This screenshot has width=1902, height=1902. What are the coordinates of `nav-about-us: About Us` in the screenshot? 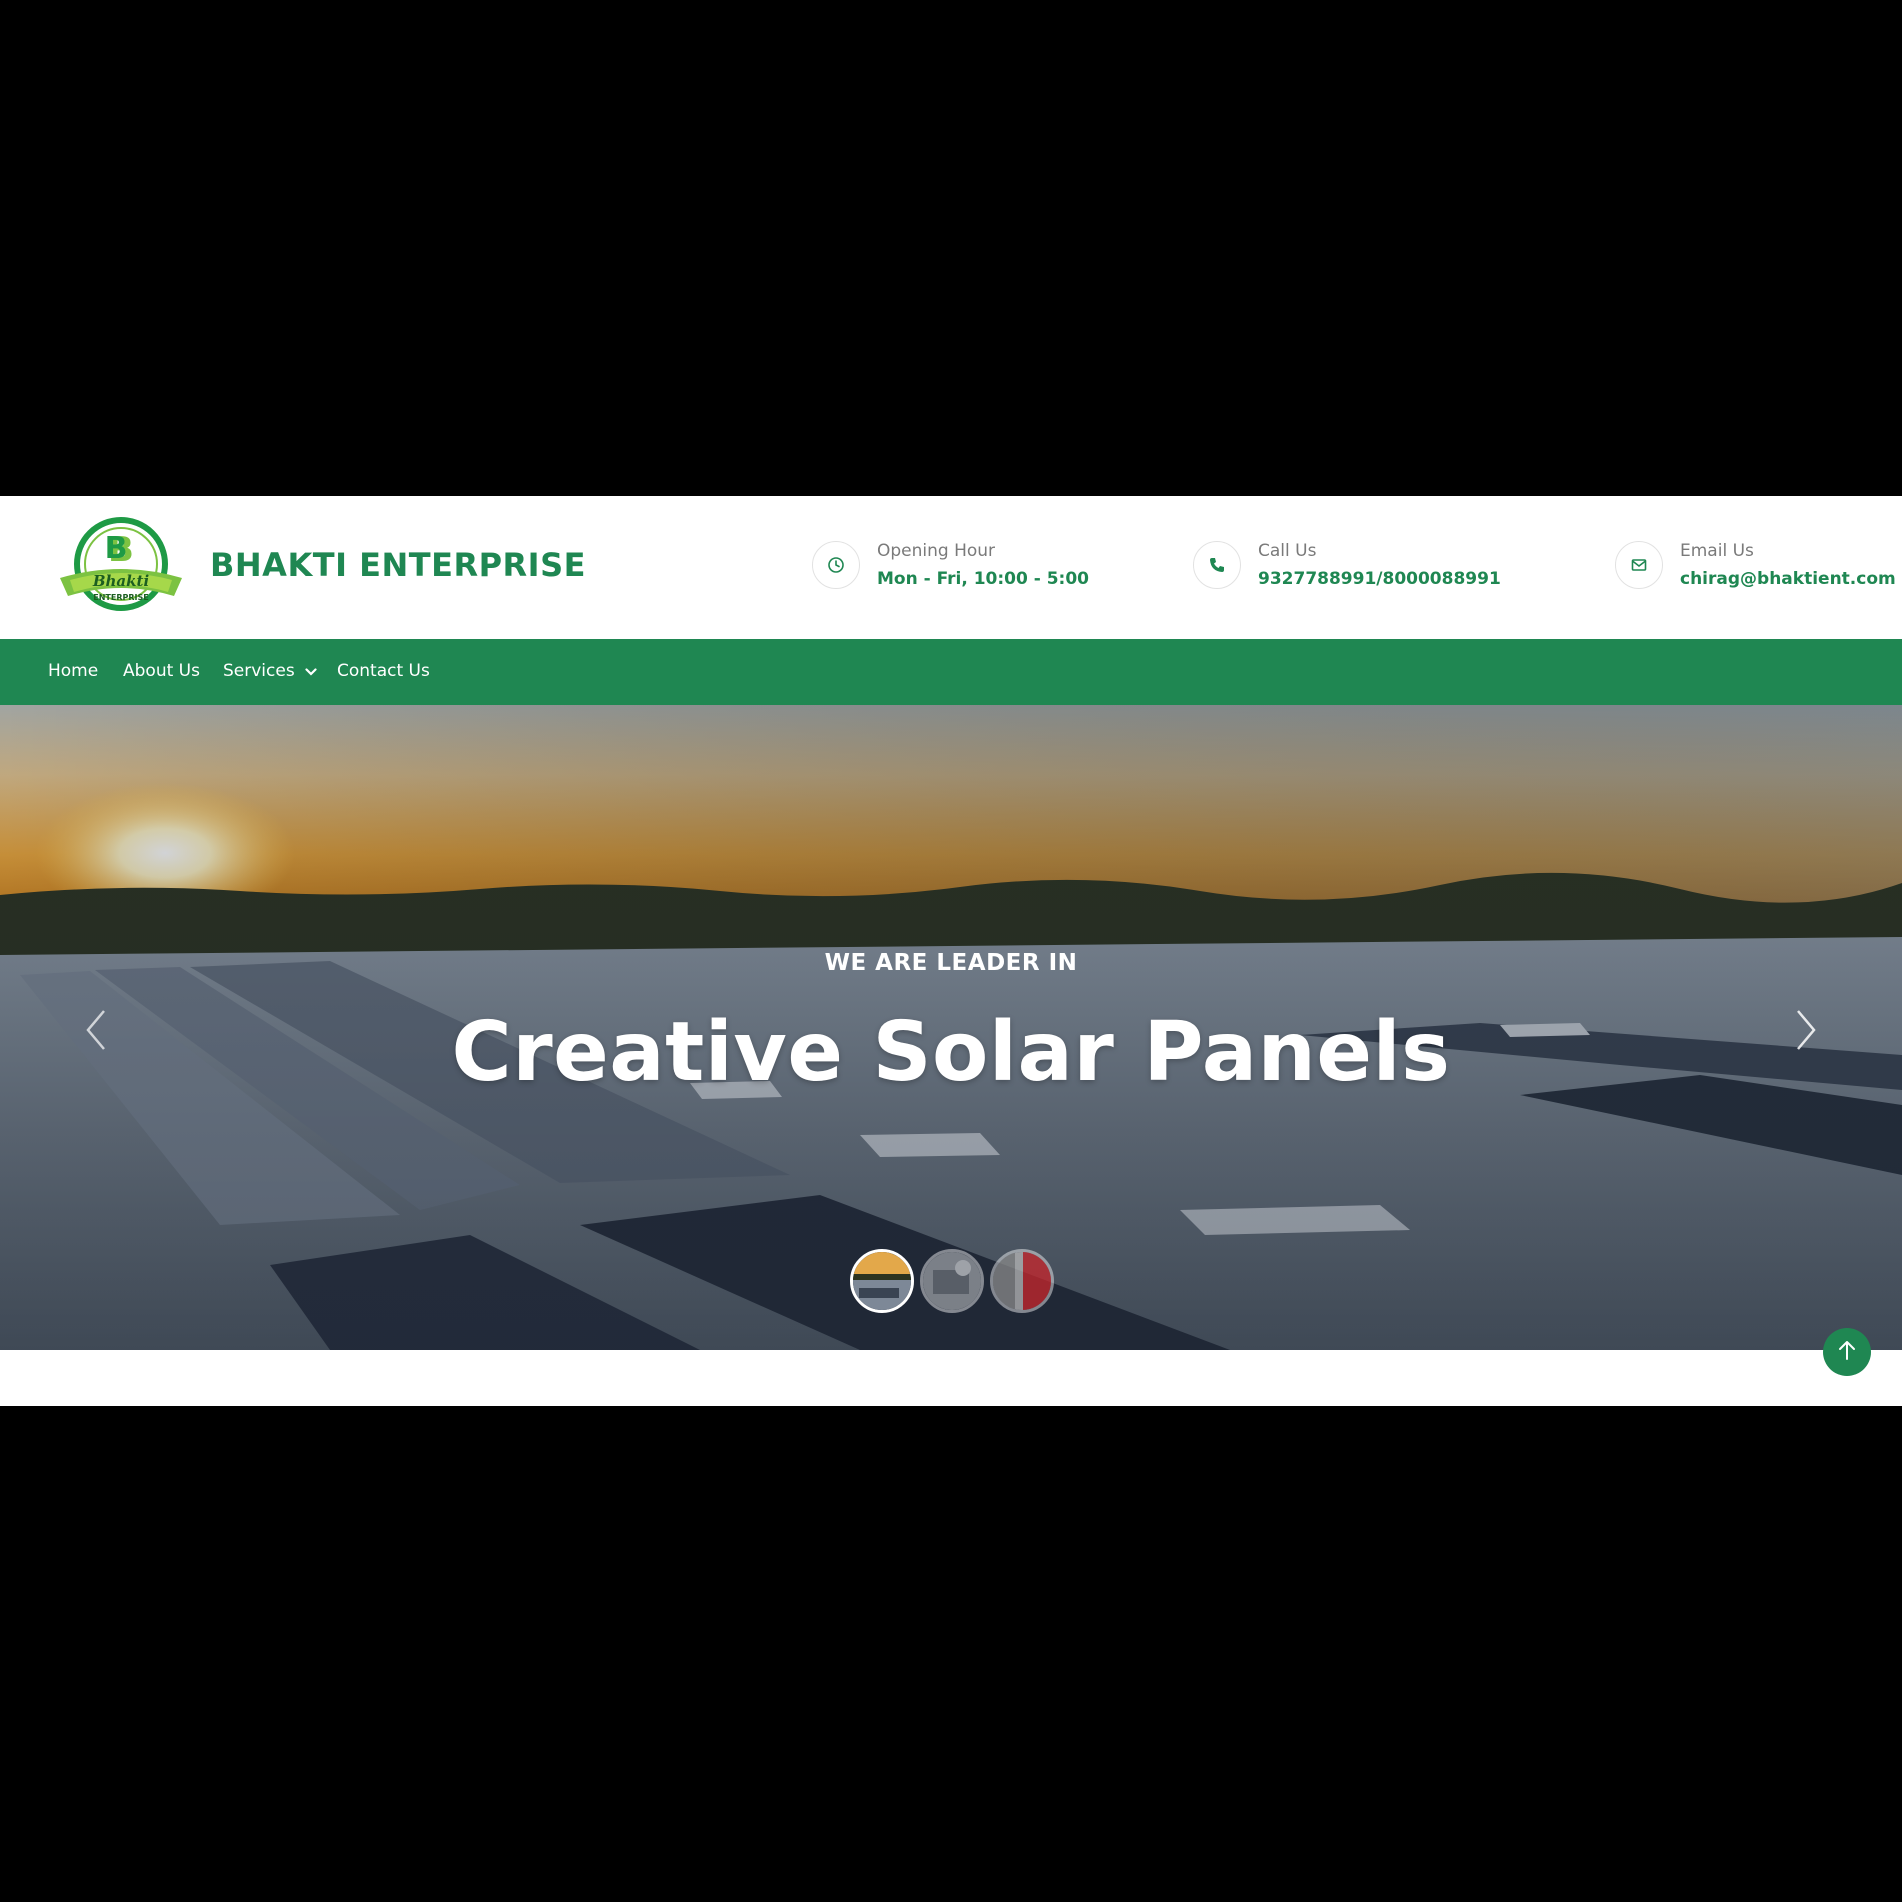 It's located at (161, 671).